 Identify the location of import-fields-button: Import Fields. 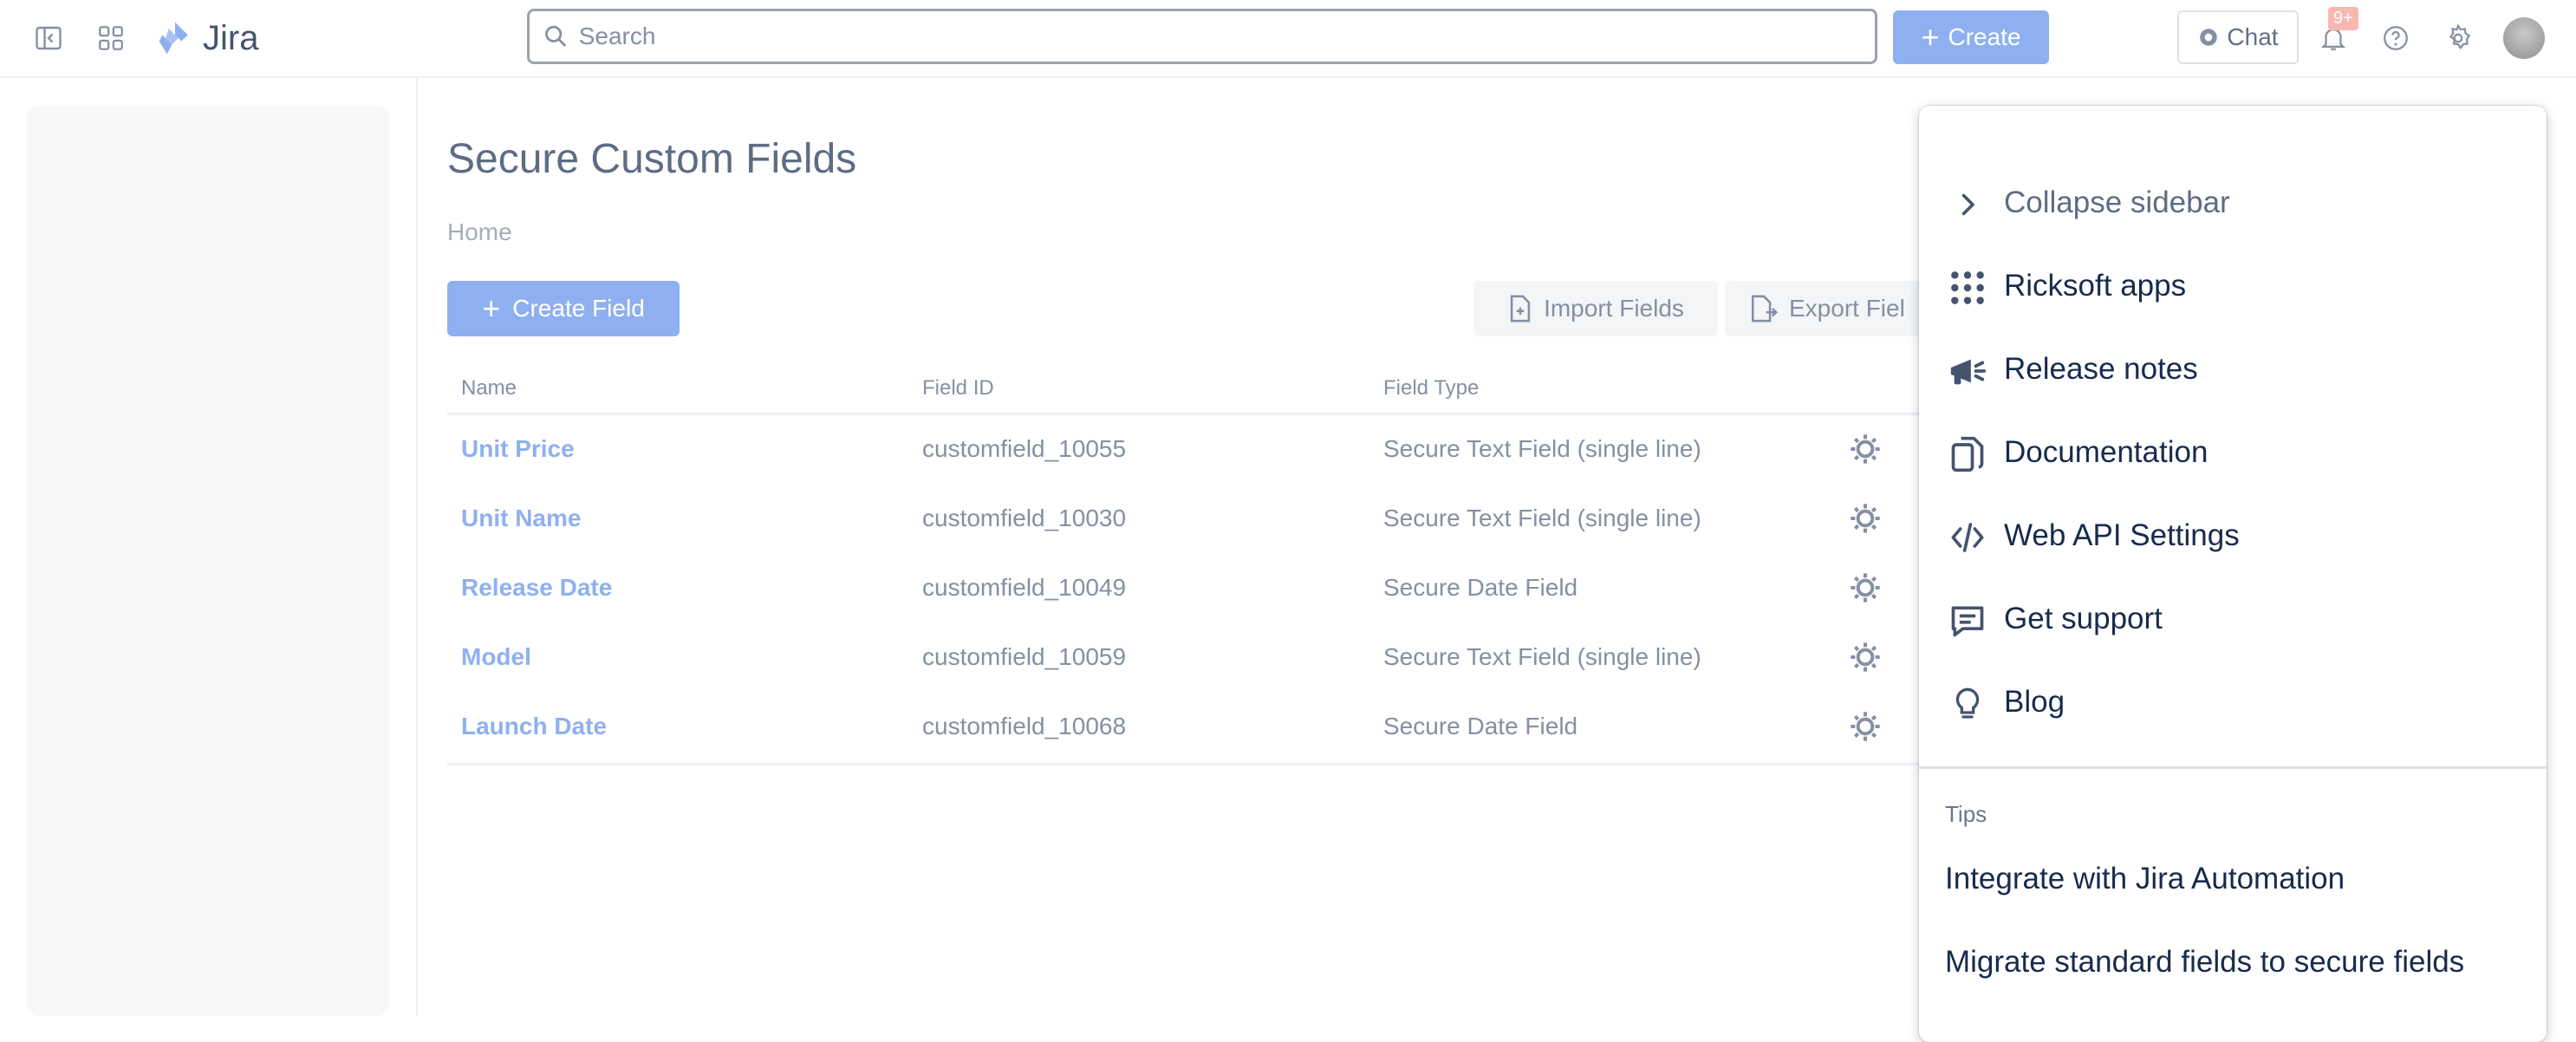
(1595, 309).